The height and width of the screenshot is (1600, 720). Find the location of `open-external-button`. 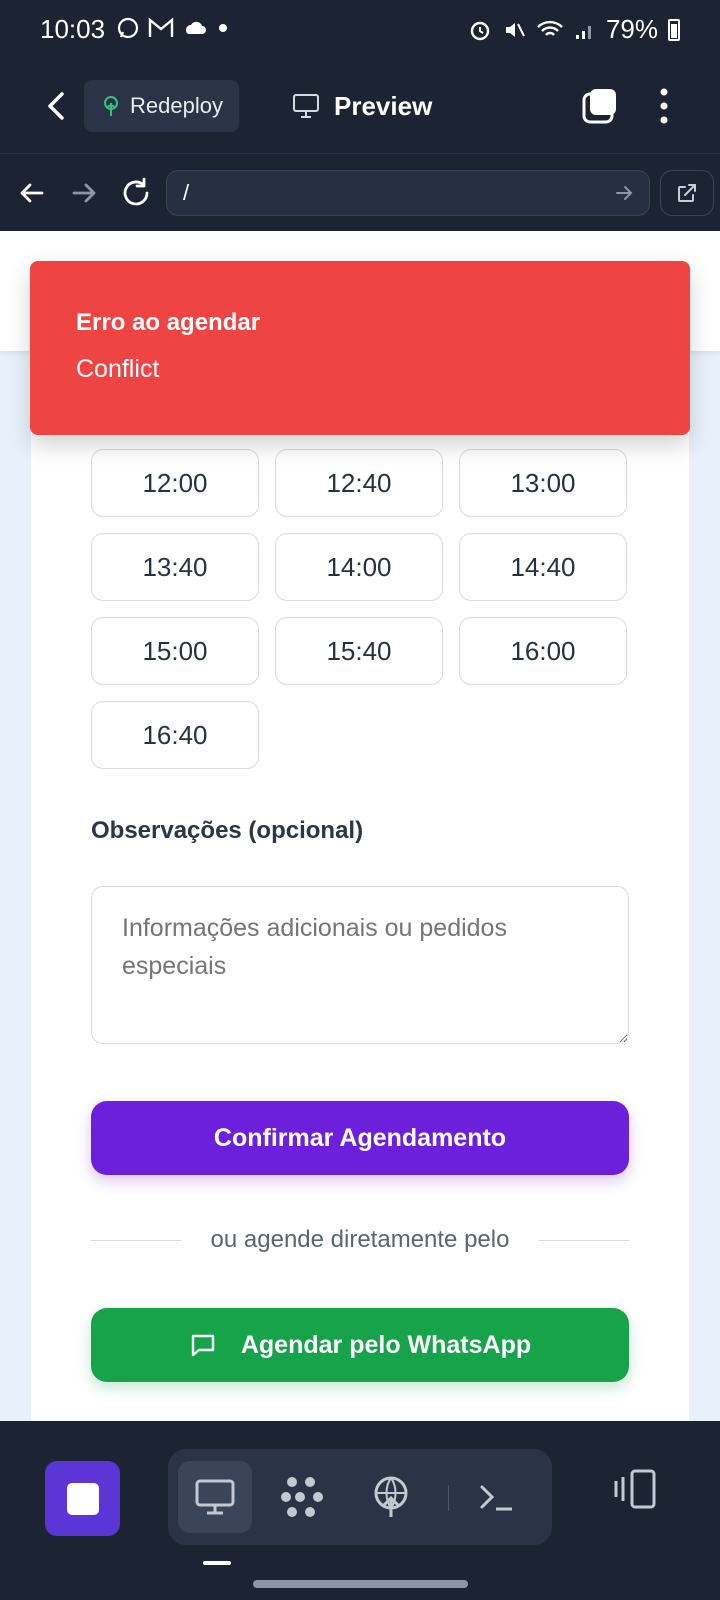

open-external-button is located at coordinates (687, 193).